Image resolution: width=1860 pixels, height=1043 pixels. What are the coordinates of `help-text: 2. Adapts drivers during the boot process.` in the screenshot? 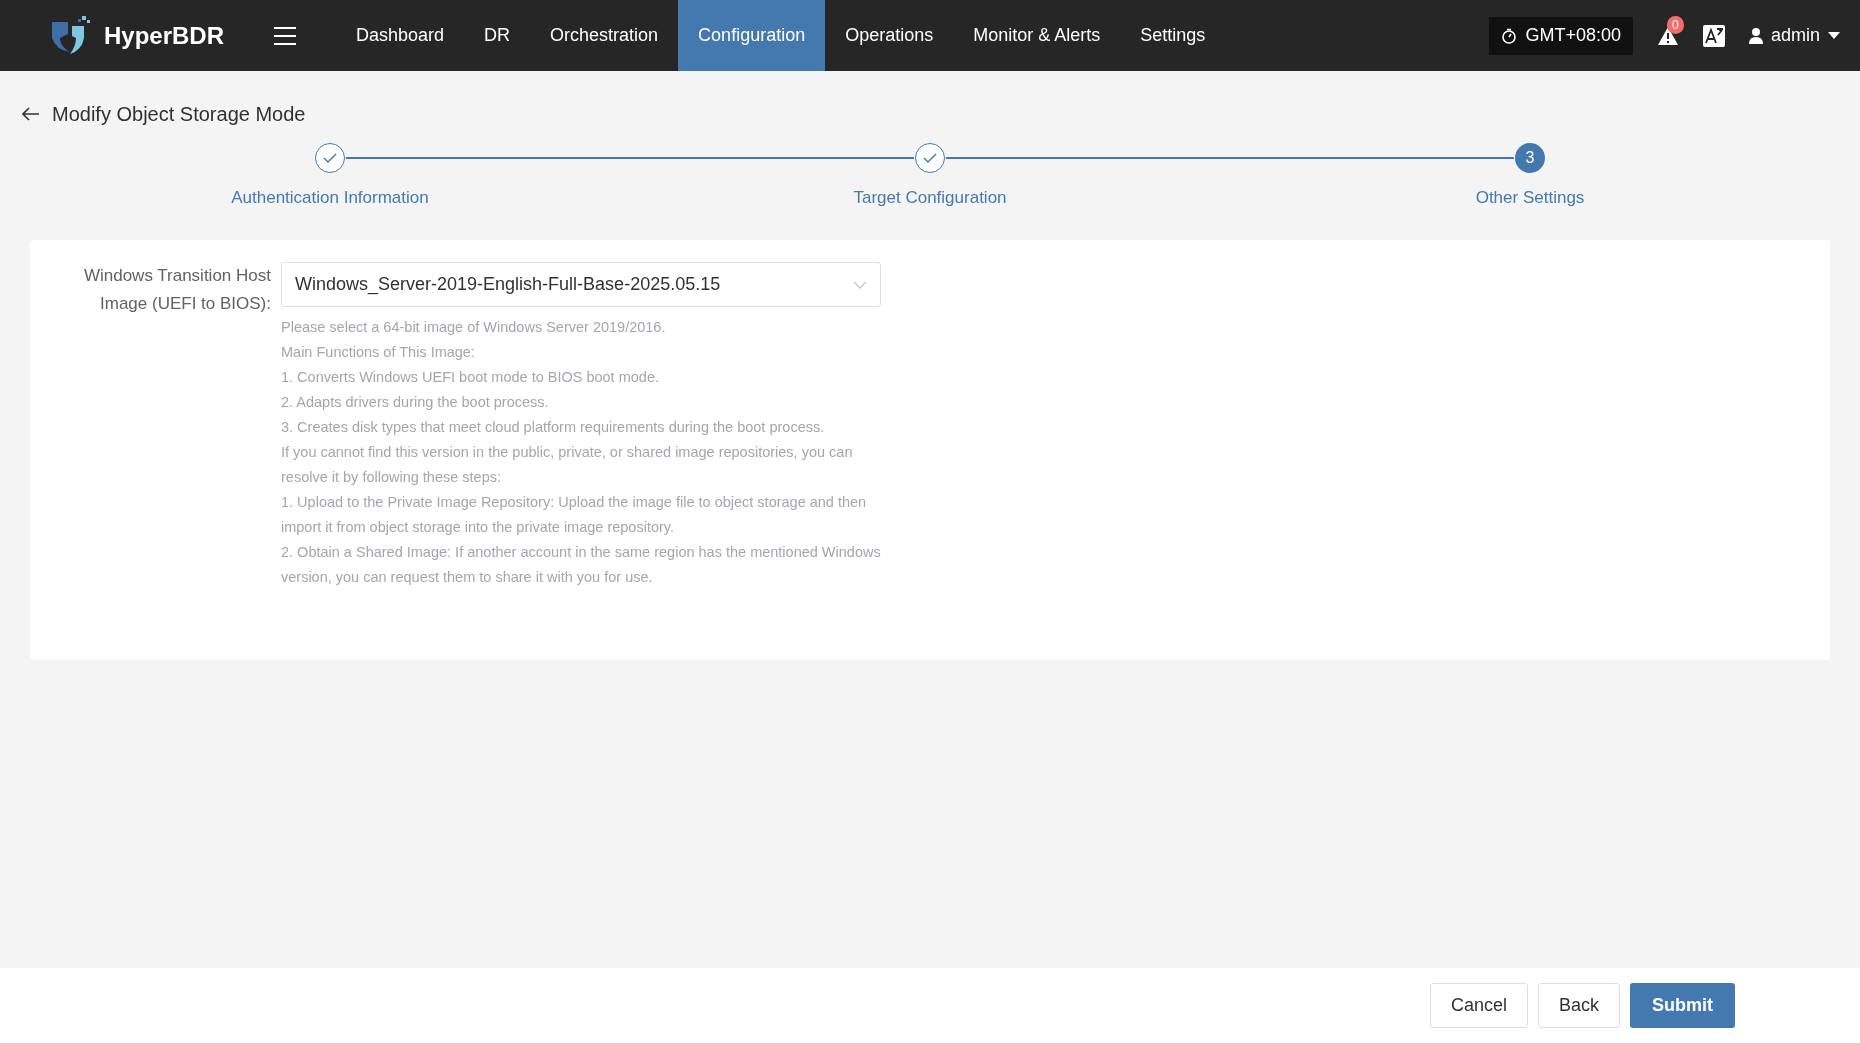 It's located at (415, 402).